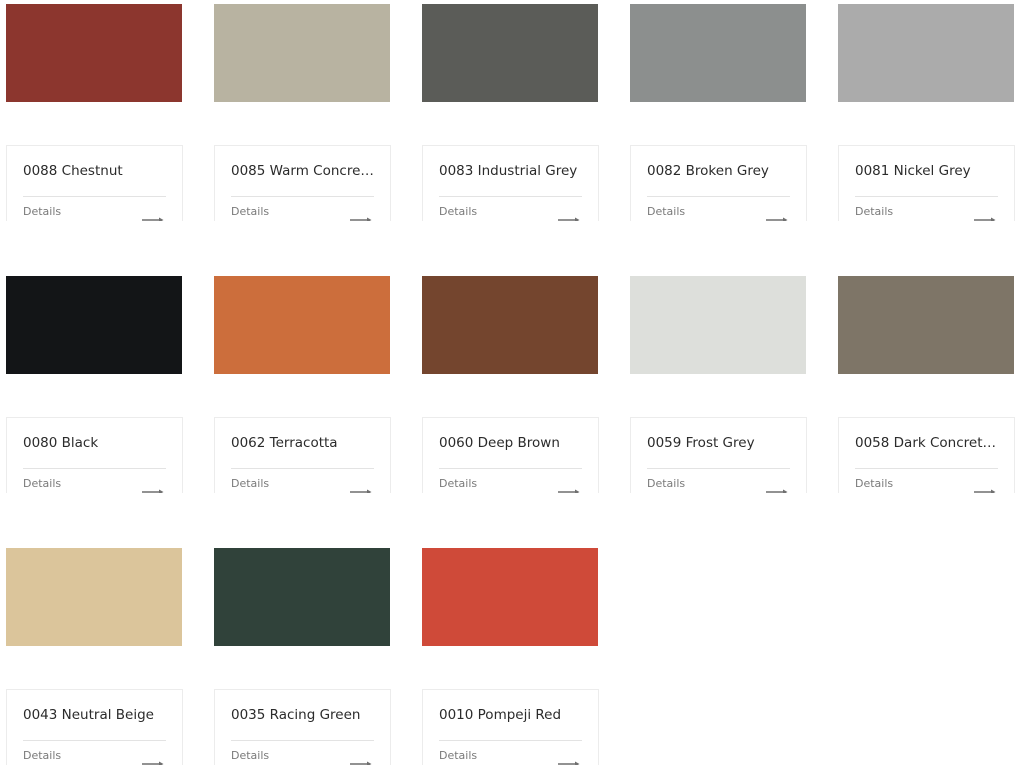  I want to click on color-info-panel: 0081 Nickel Grey Details, so click(926, 183).